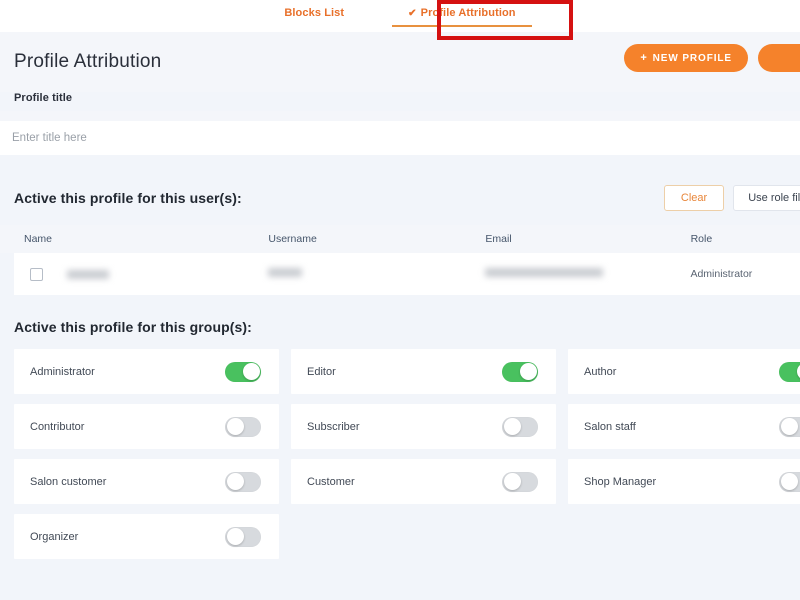 This screenshot has height=600, width=800. I want to click on clear-button-label: Clear, so click(694, 198).